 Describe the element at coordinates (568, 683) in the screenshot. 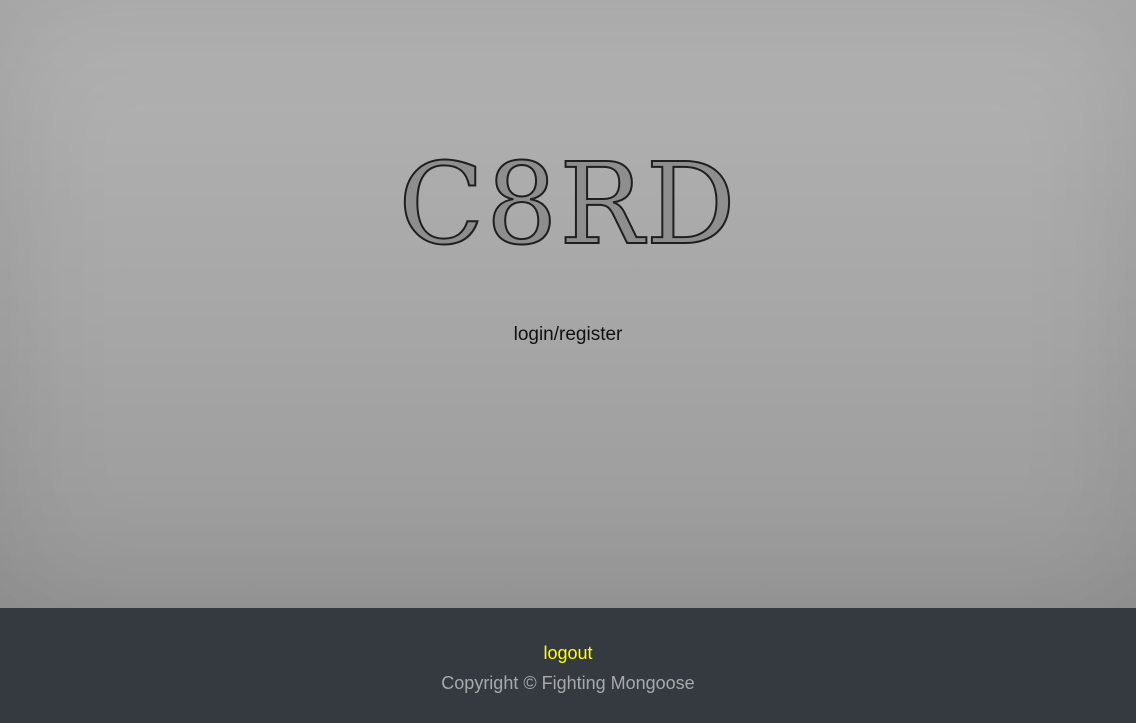

I see `copyright-text: Copyright © Fighting Mongoose` at that location.